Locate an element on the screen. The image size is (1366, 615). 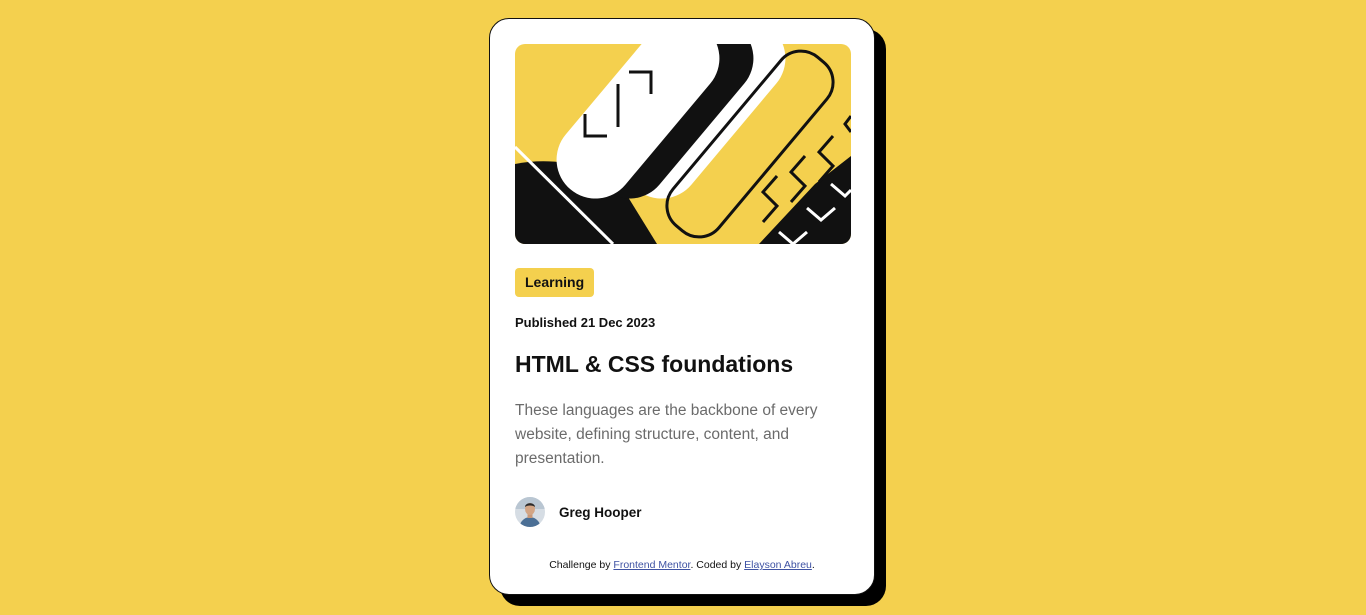
avatar is located at coordinates (530, 512).